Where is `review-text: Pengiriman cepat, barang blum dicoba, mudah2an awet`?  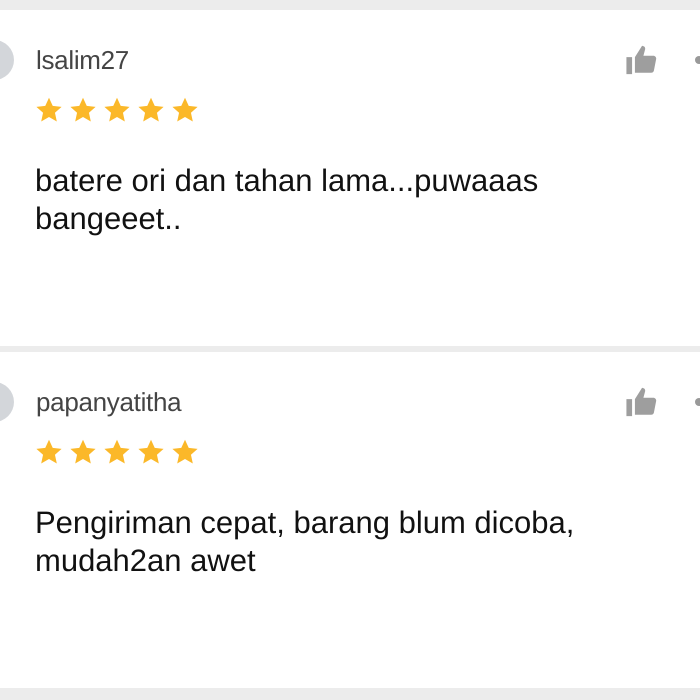
review-text: Pengiriman cepat, barang blum dicoba, mudah2an awet is located at coordinates (305, 542).